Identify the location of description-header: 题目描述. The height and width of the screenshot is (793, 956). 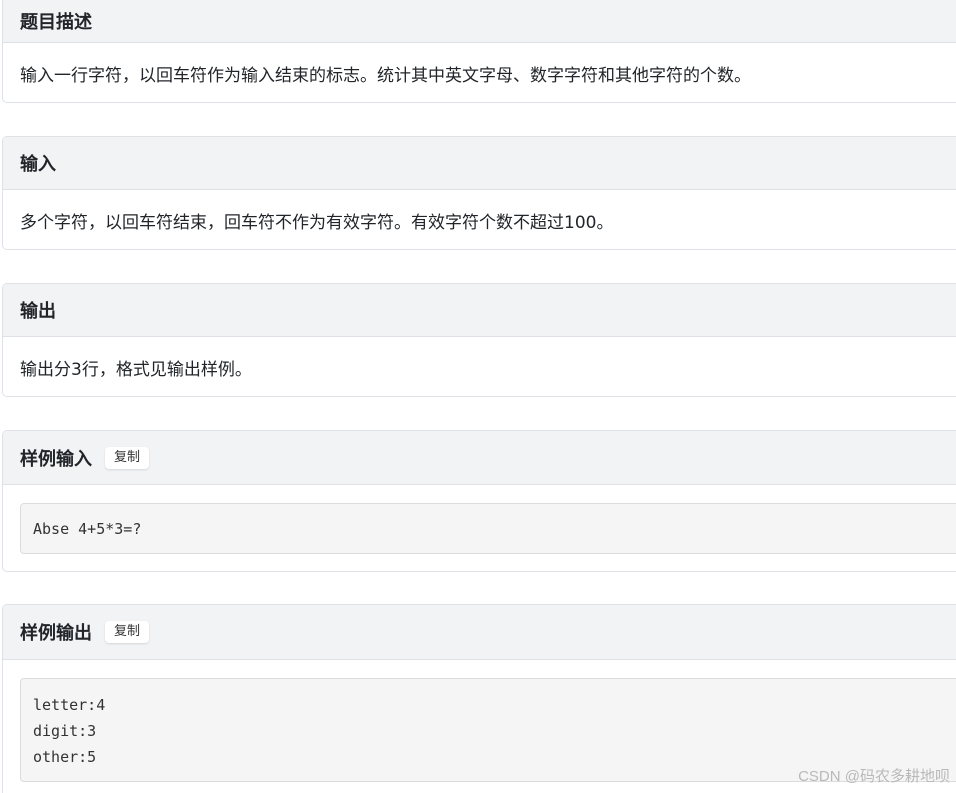
(479, 21).